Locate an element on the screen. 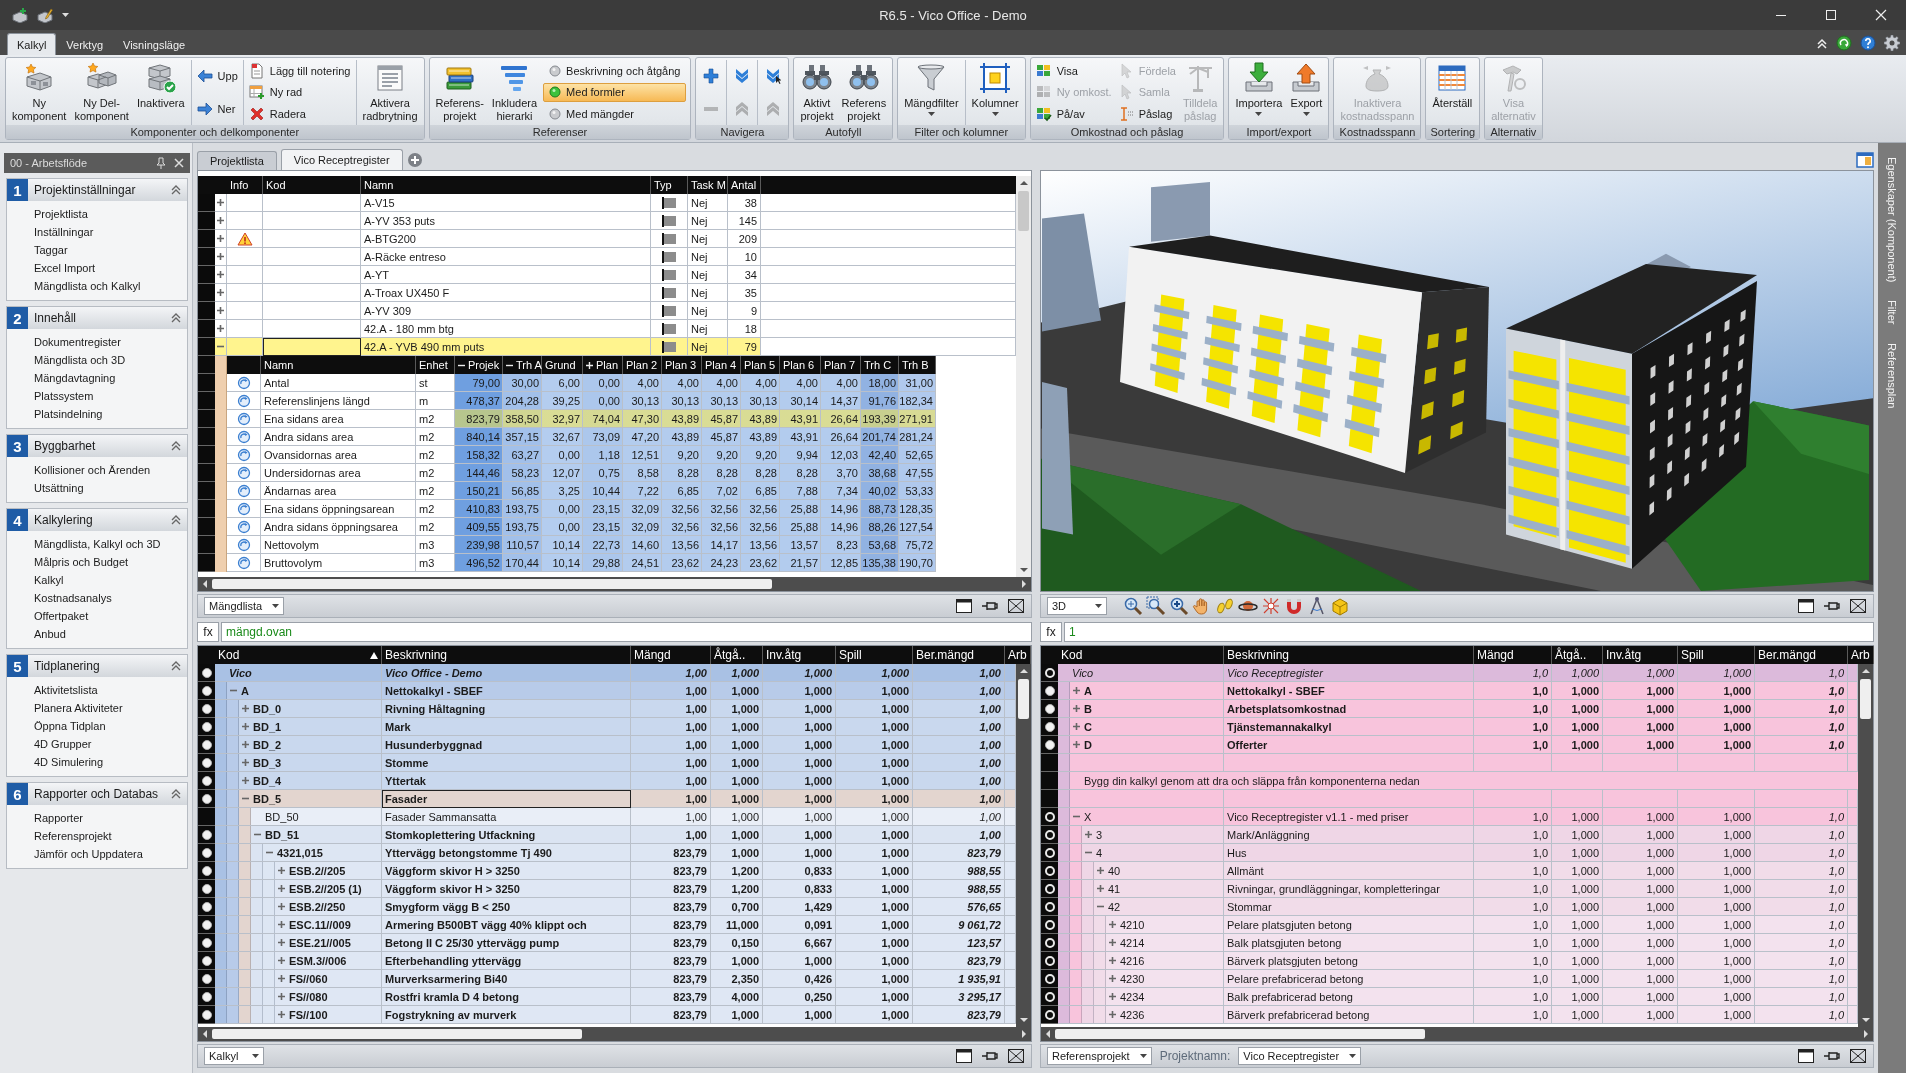 Image resolution: width=1906 pixels, height=1073 pixels. table-row: 4230 Pelare prefabricerad betong 1,0 1,000 1,000 1,000 1,0 is located at coordinates (1449, 979).